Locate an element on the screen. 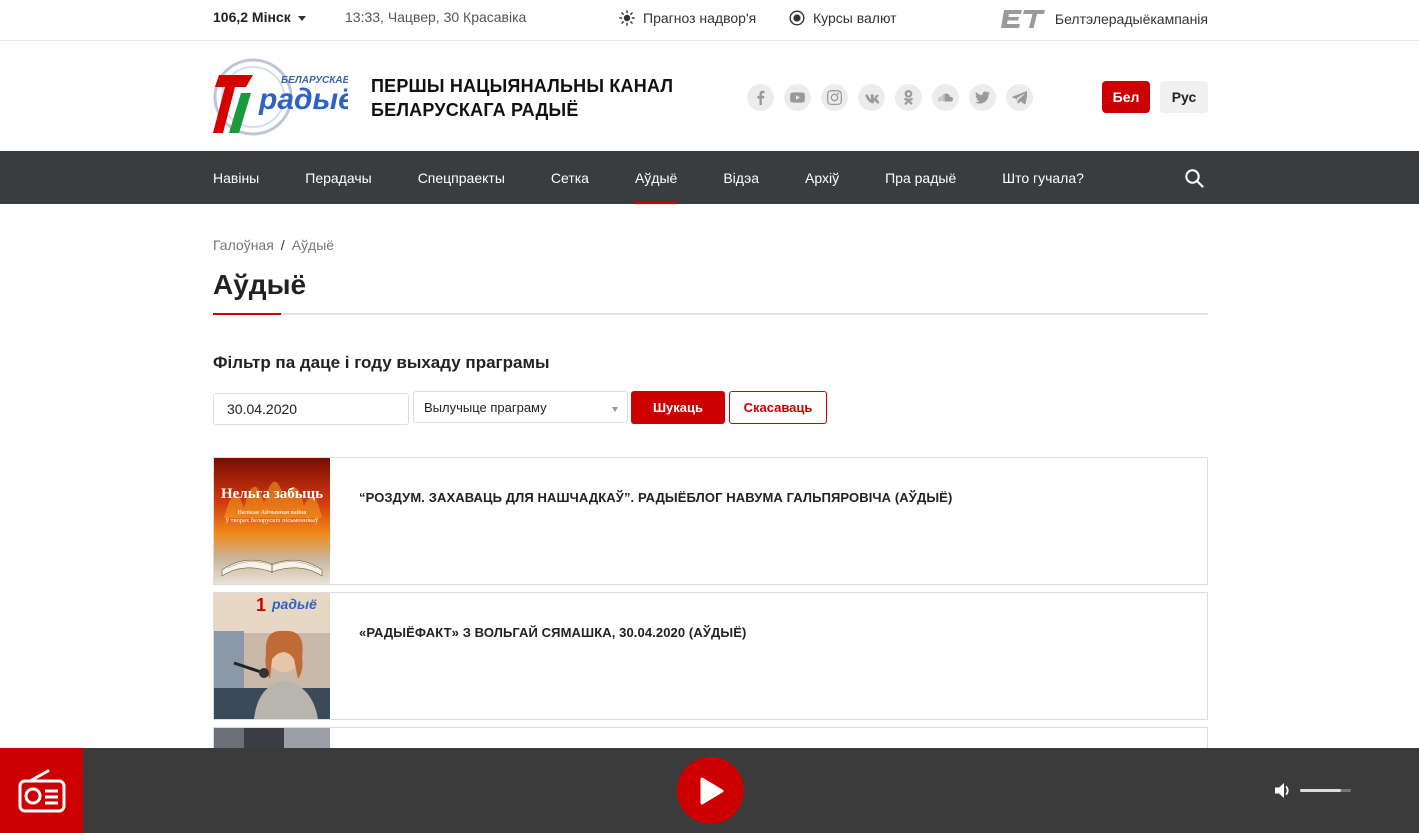  twitter-link is located at coordinates (982, 97).